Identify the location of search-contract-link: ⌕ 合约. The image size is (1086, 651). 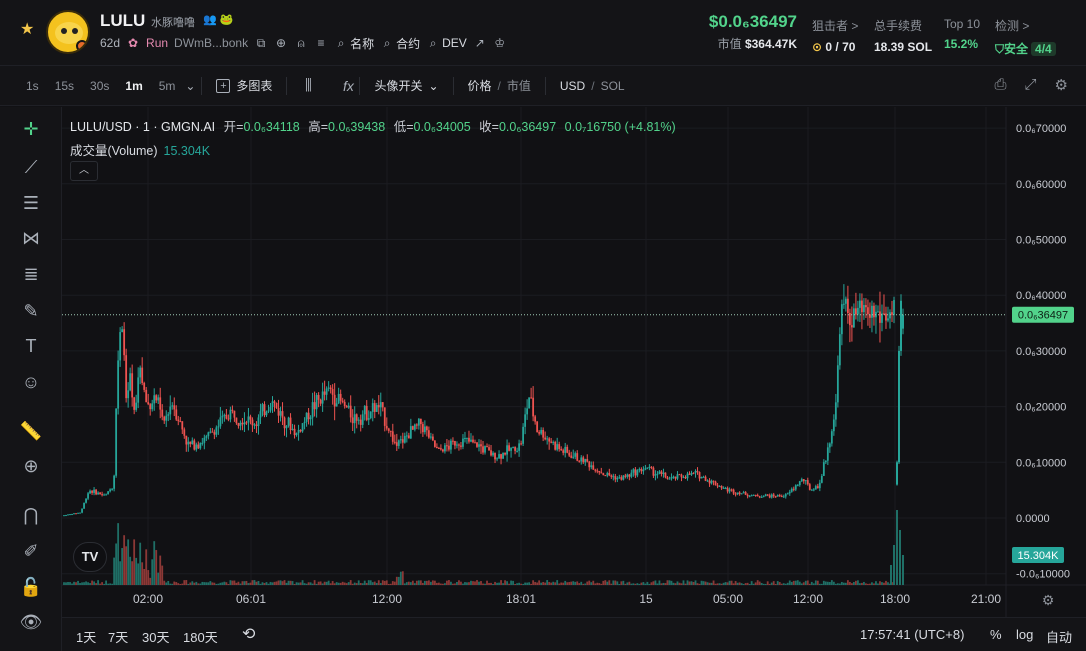
(400, 43).